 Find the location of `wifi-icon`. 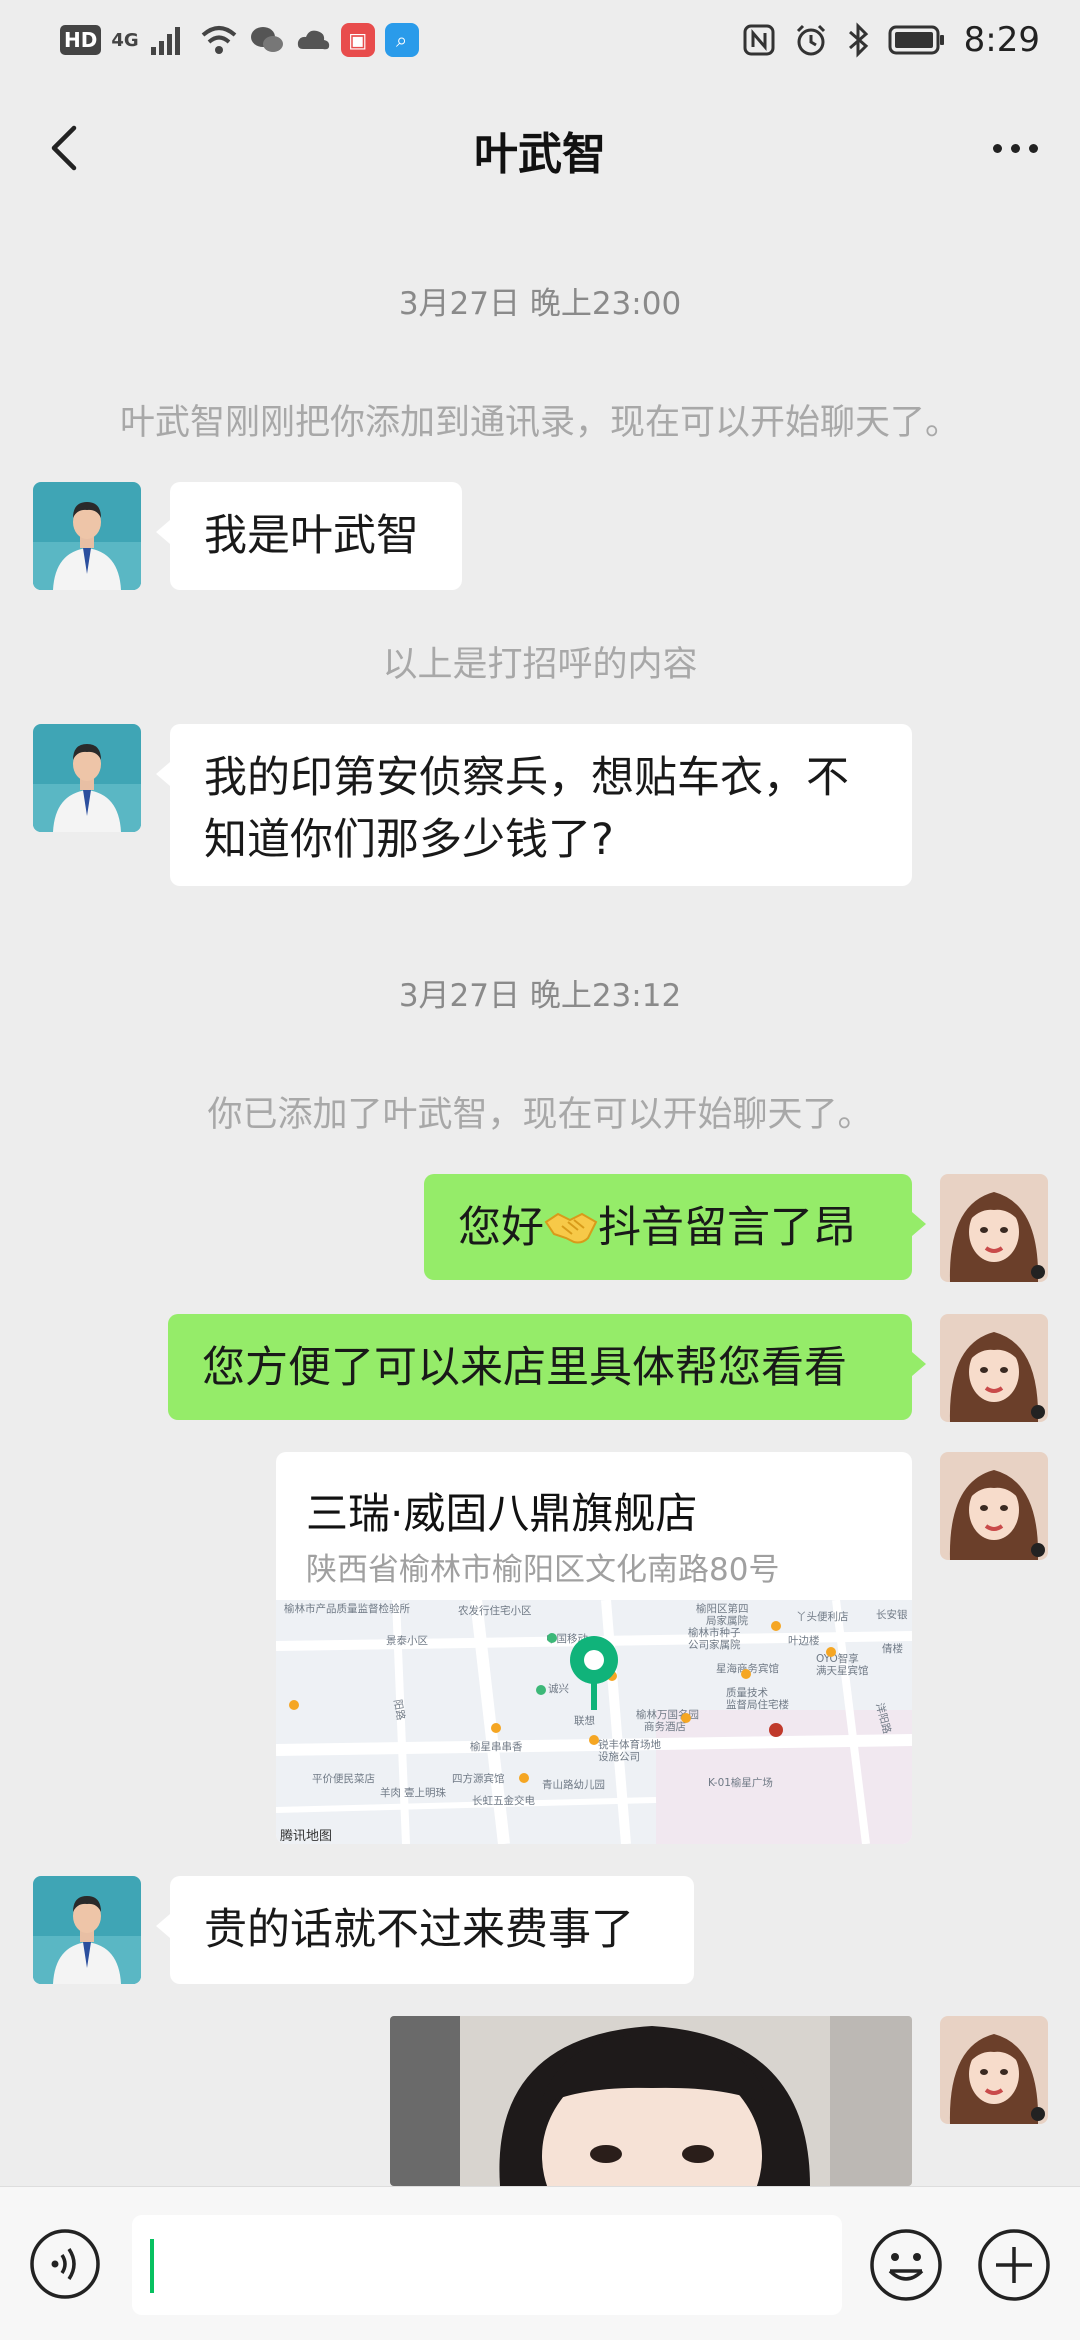

wifi-icon is located at coordinates (218, 40).